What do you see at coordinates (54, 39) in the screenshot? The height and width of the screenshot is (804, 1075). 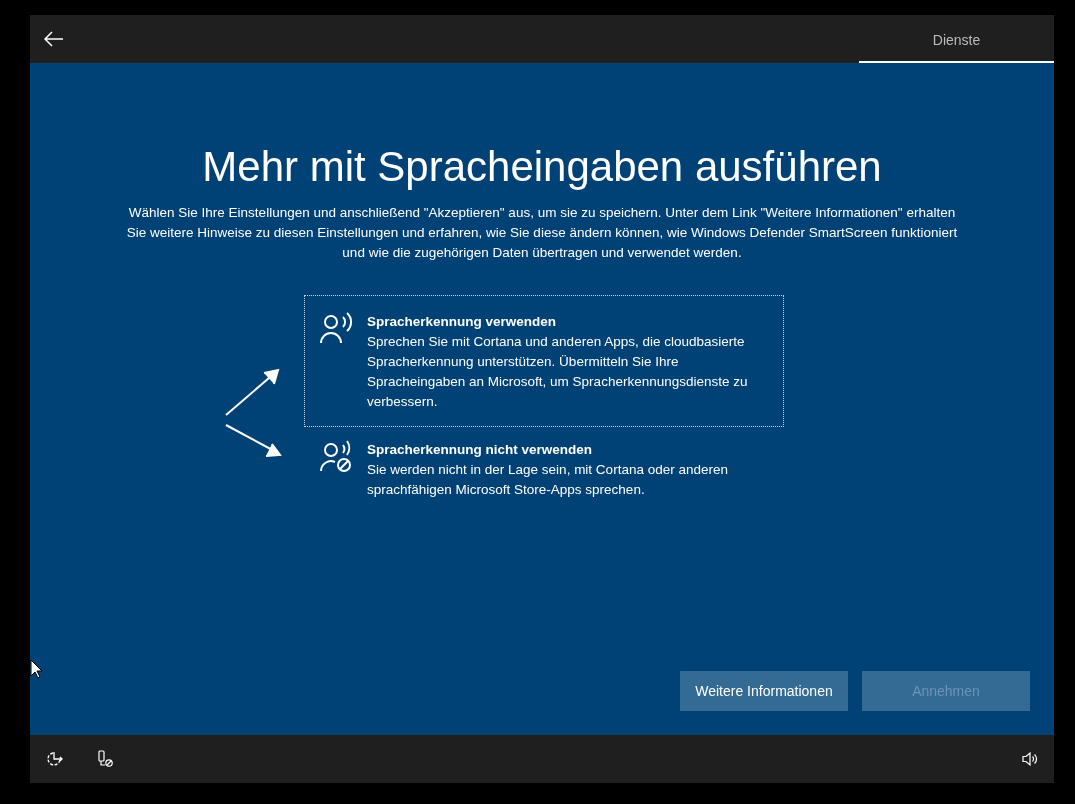 I see `back-arrow-icon` at bounding box center [54, 39].